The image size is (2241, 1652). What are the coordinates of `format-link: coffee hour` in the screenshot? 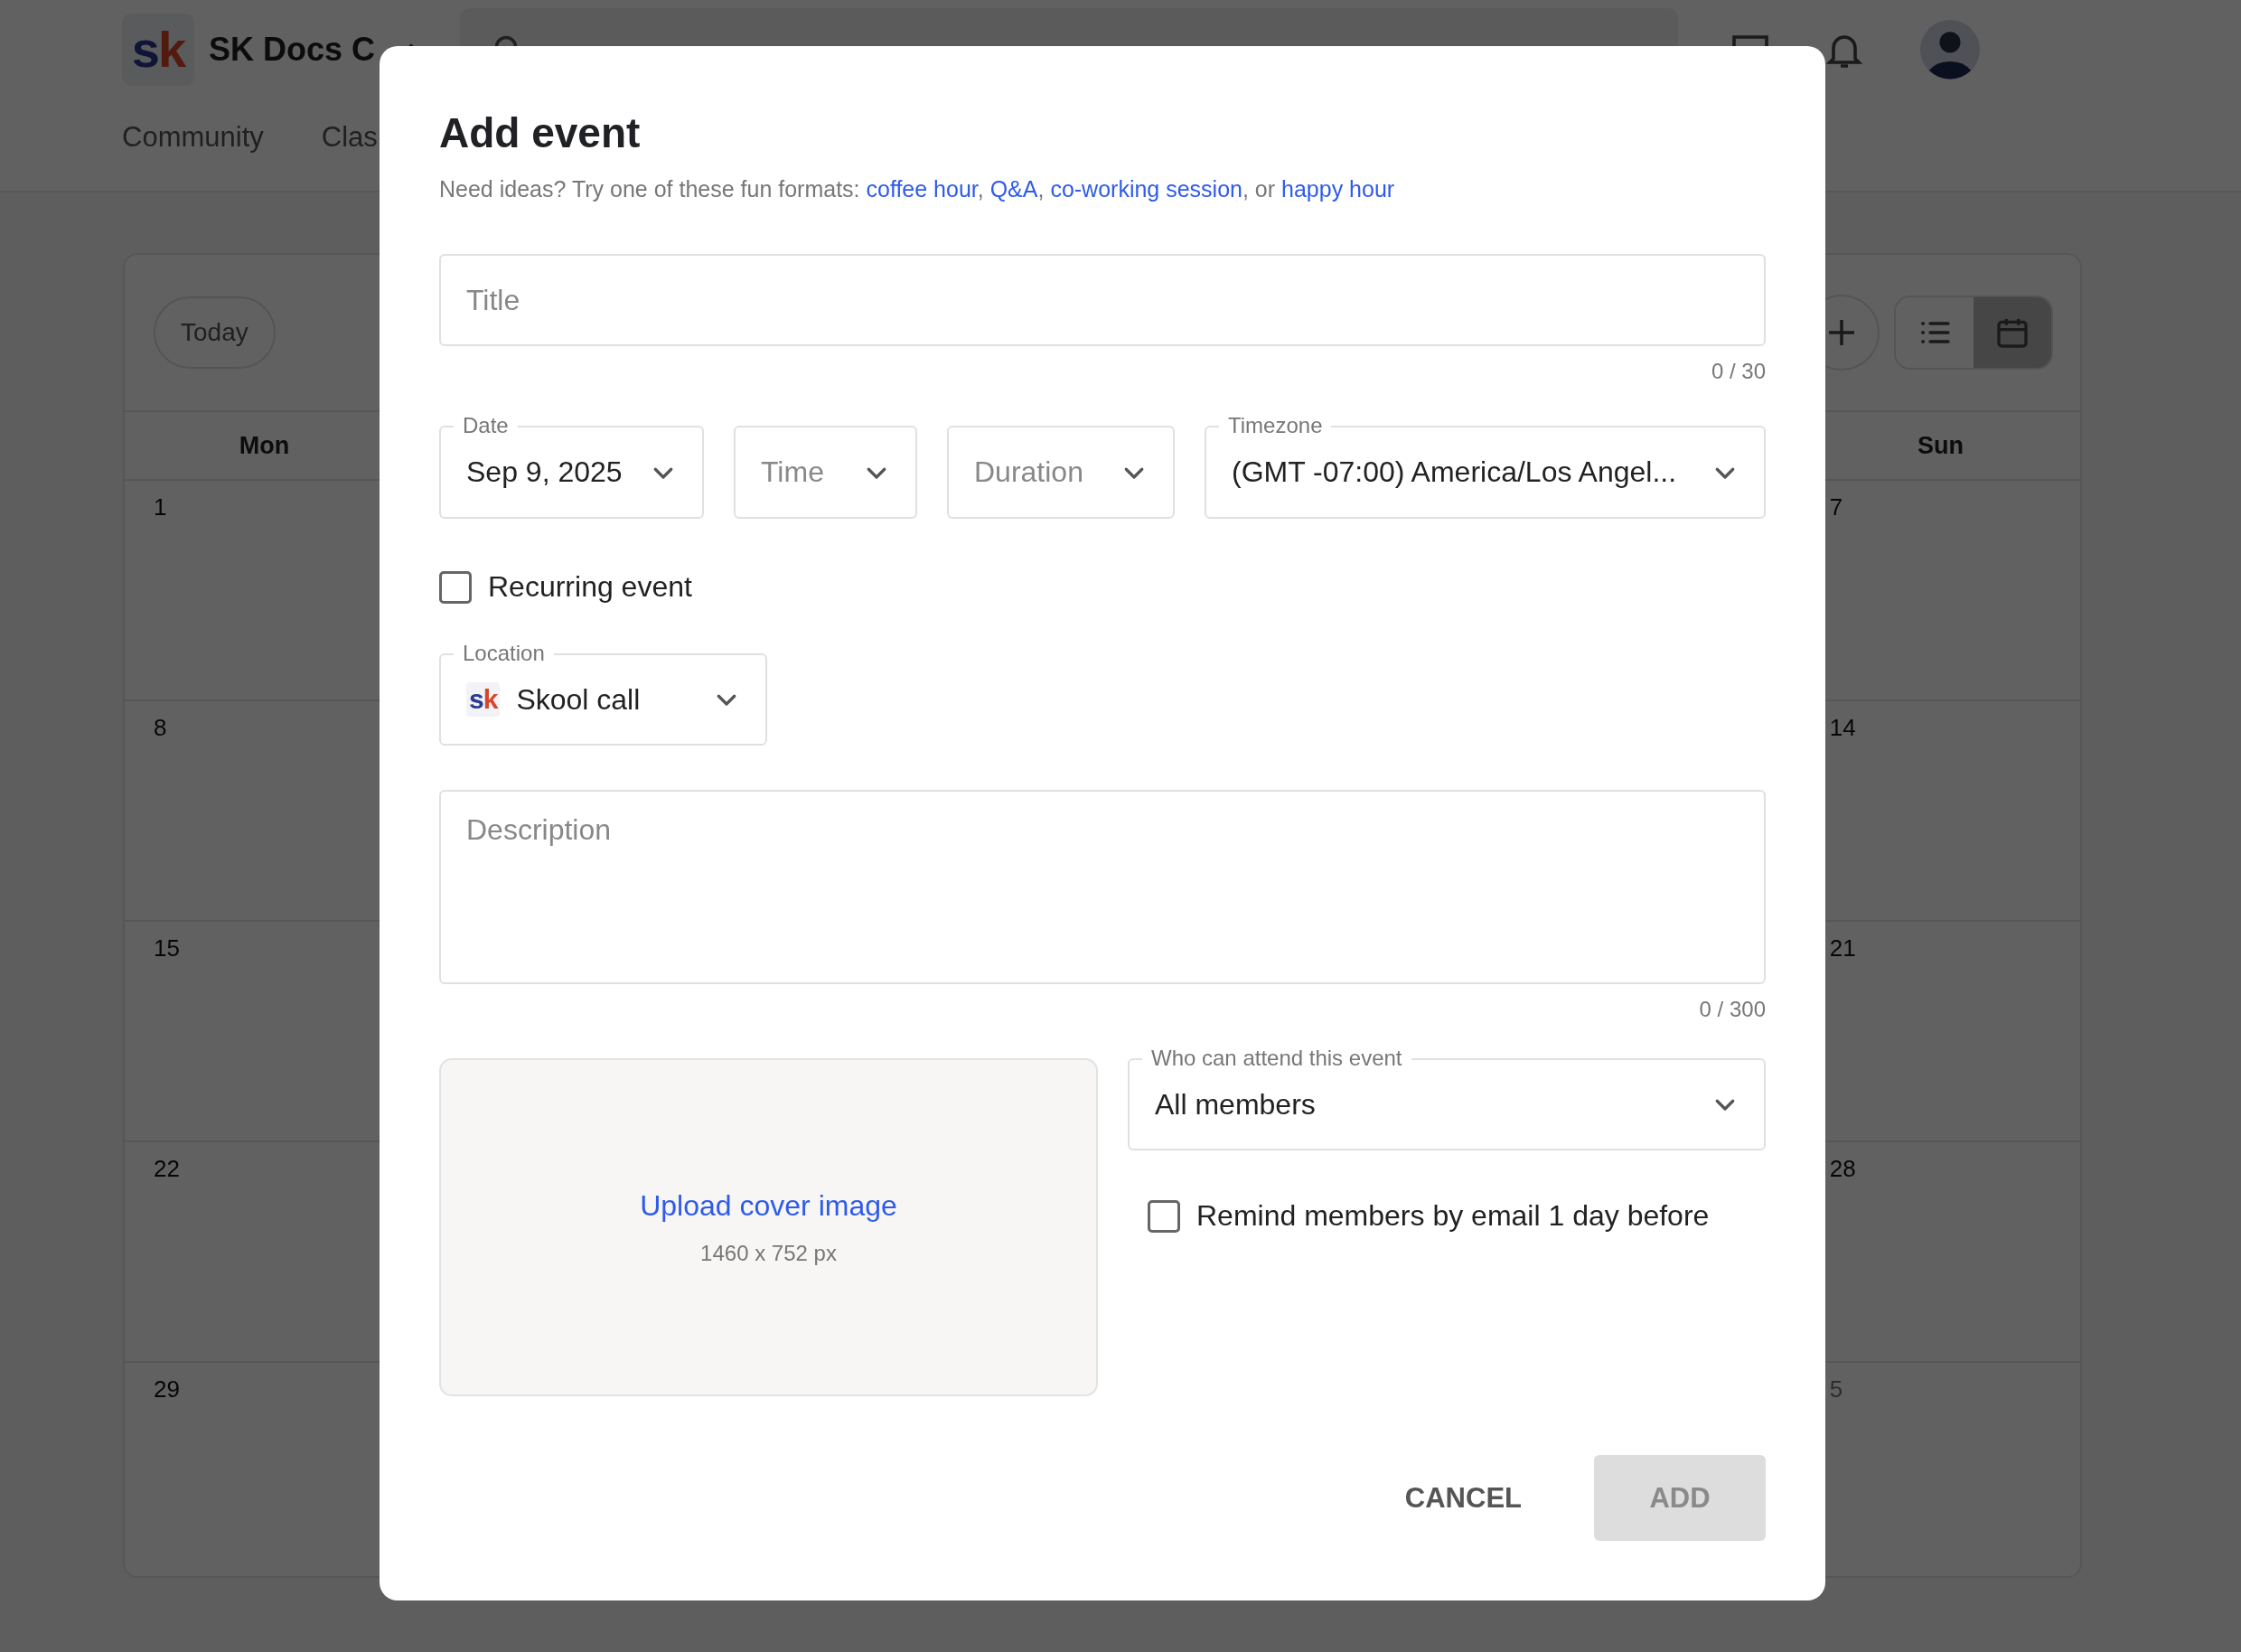 It's located at (922, 189).